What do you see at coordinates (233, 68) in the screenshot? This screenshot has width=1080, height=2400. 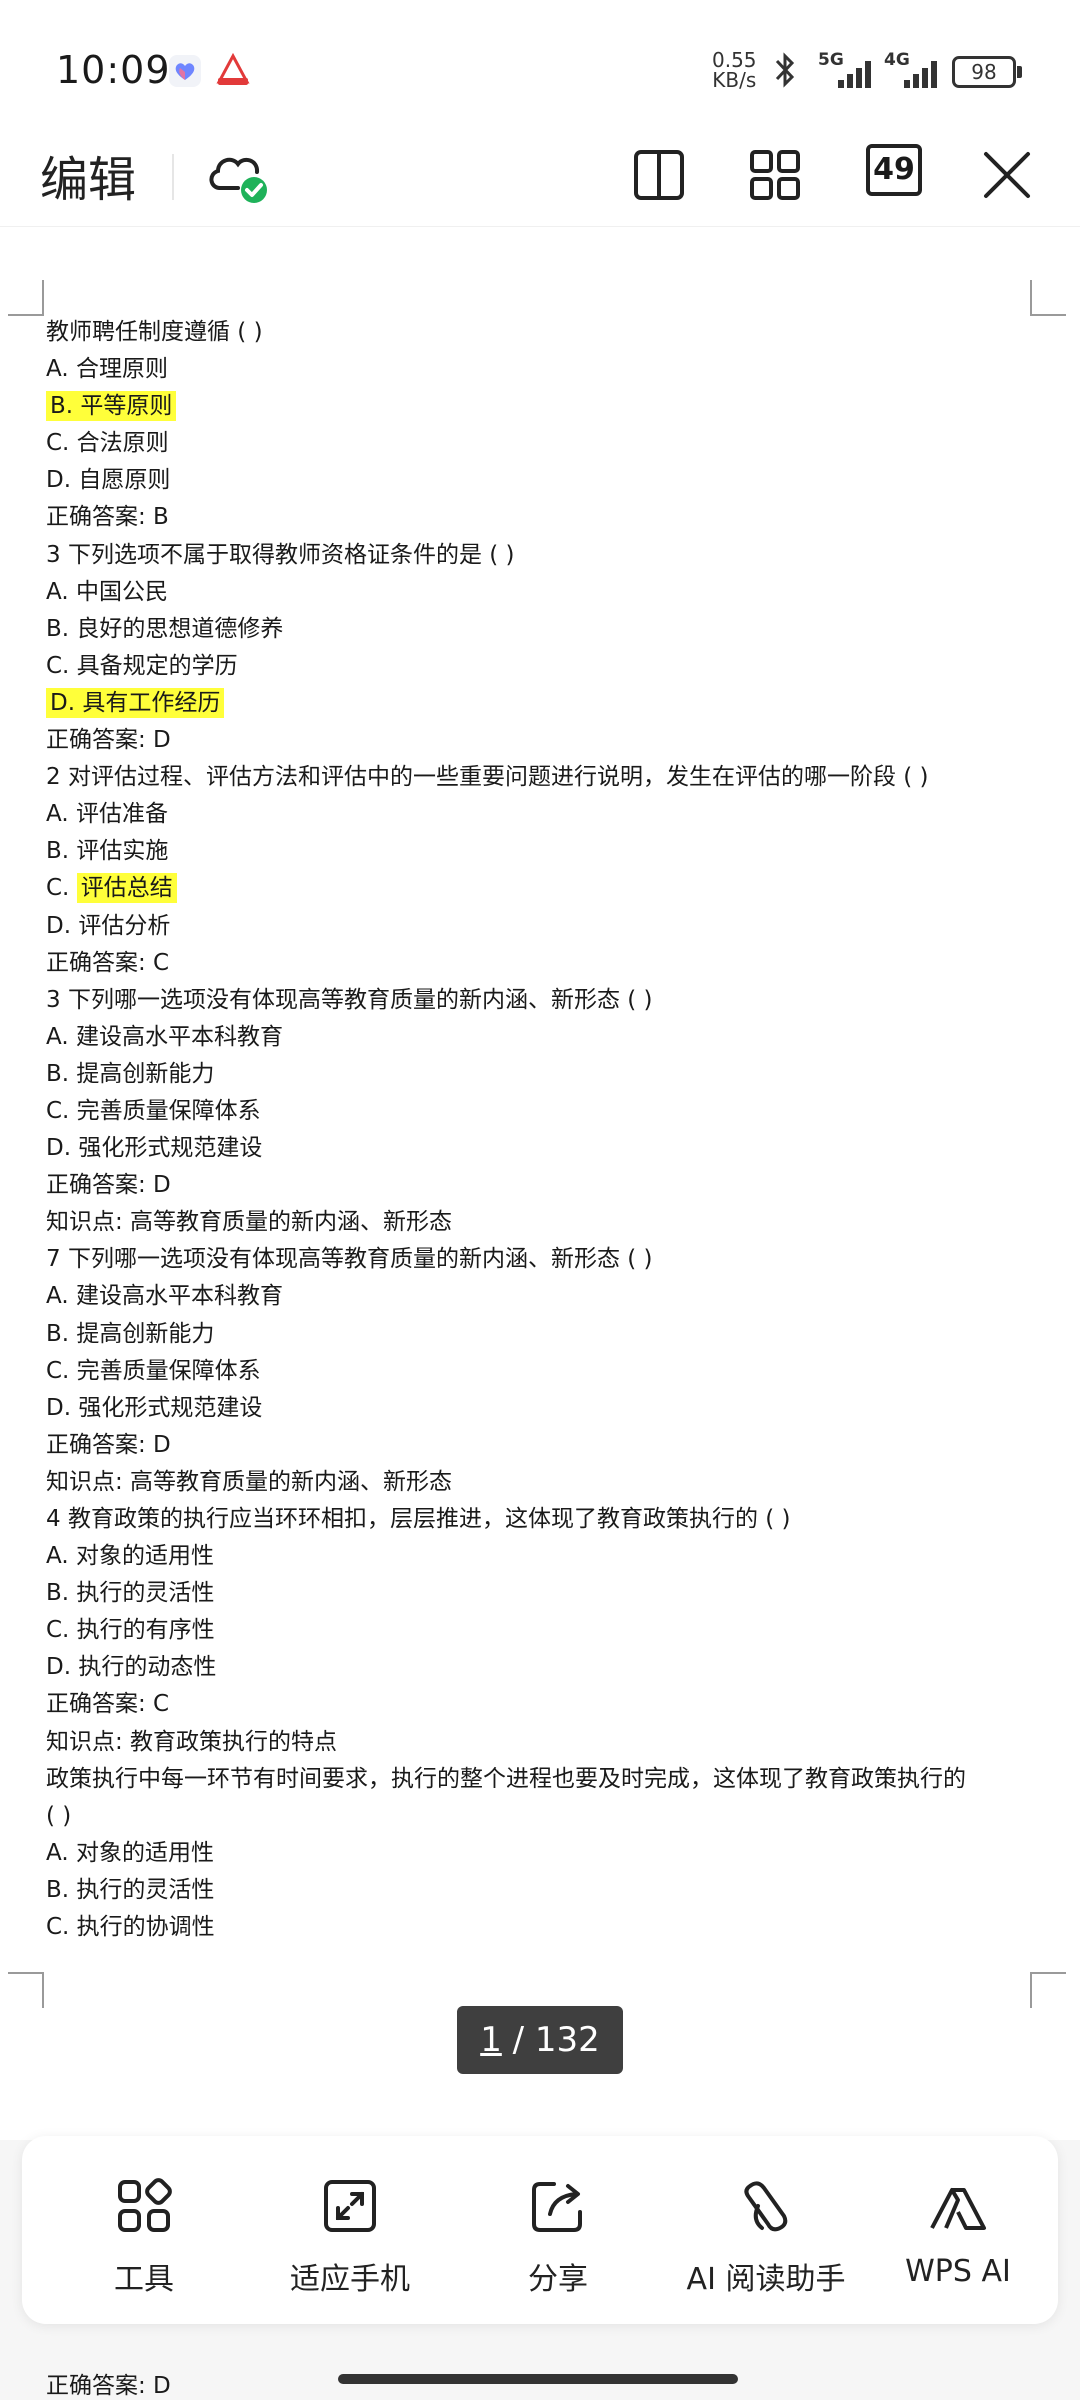 I see `red-app-icon` at bounding box center [233, 68].